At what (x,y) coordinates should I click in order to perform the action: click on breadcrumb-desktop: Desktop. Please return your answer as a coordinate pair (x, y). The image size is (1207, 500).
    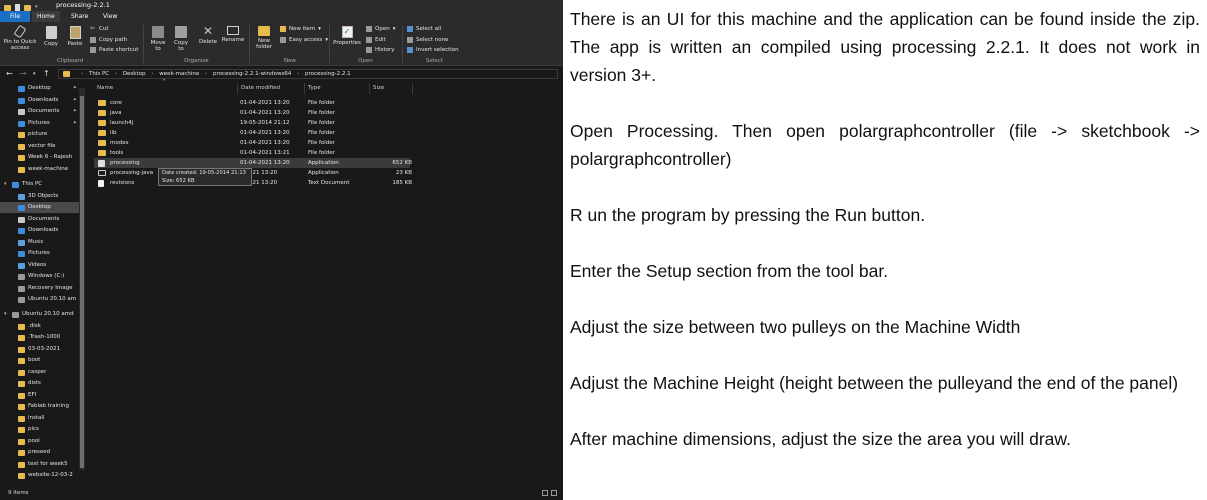
    Looking at the image, I should click on (134, 74).